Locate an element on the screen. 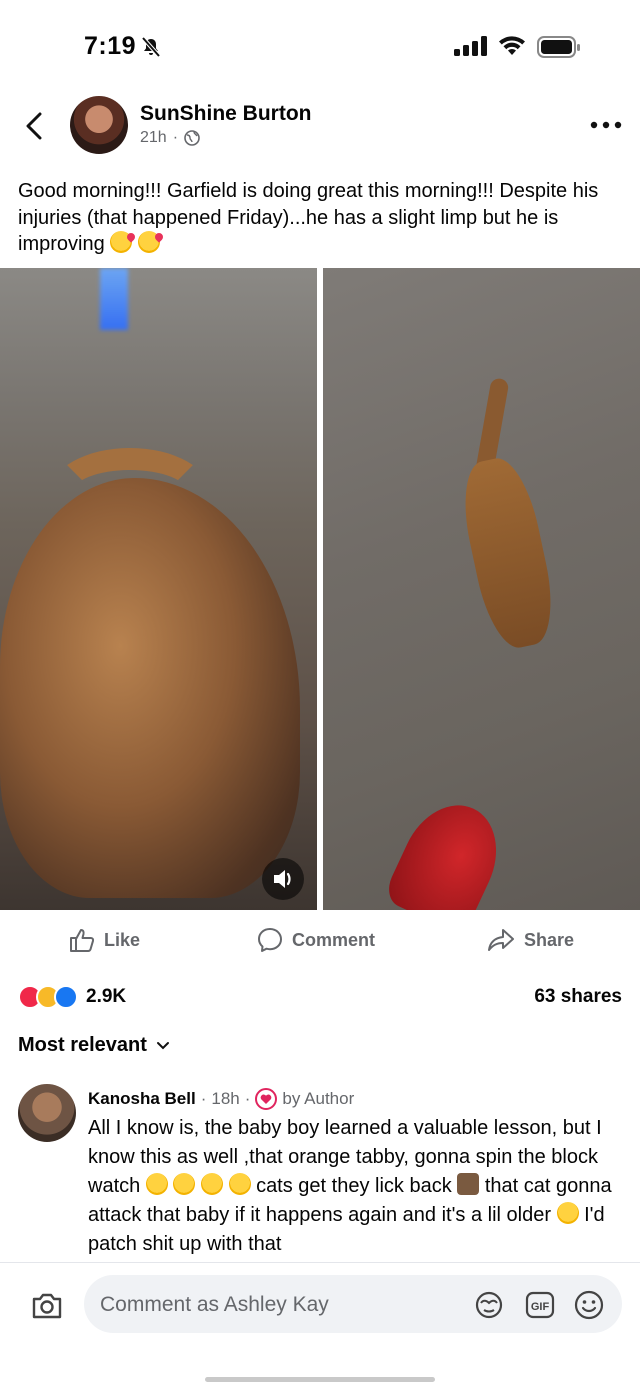 The width and height of the screenshot is (640, 1390). author-name: SunShine Burton is located at coordinates (226, 114).